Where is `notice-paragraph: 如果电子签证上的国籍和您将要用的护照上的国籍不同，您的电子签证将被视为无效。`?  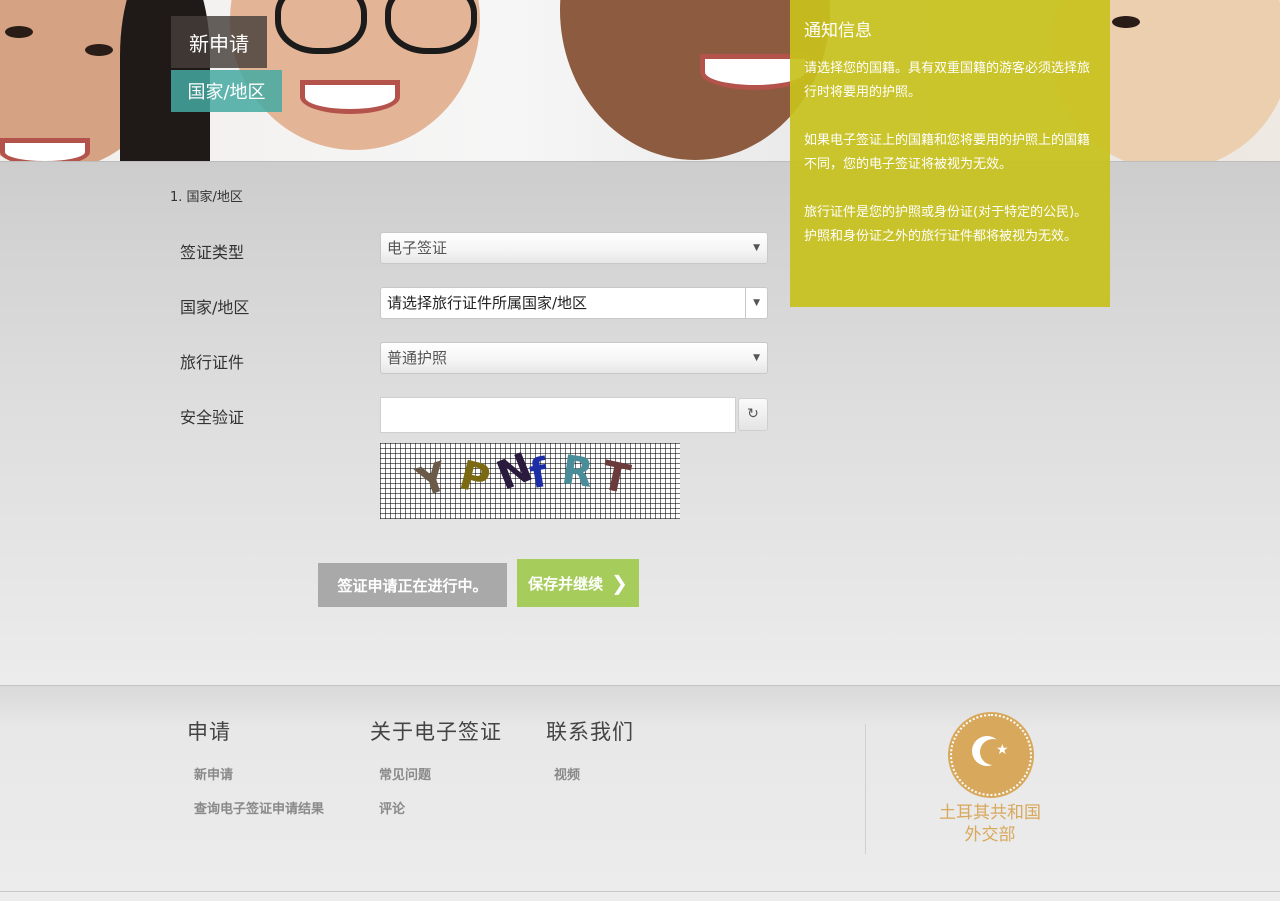 notice-paragraph: 如果电子签证上的国籍和您将要用的护照上的国籍不同，您的电子签证将被视为无效。 is located at coordinates (947, 152).